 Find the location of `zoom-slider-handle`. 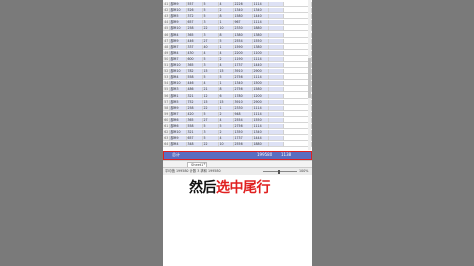

zoom-slider-handle is located at coordinates (279, 171).